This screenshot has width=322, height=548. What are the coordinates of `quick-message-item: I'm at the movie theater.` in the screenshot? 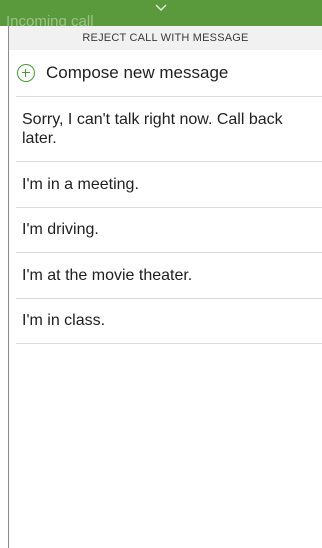 It's located at (169, 276).